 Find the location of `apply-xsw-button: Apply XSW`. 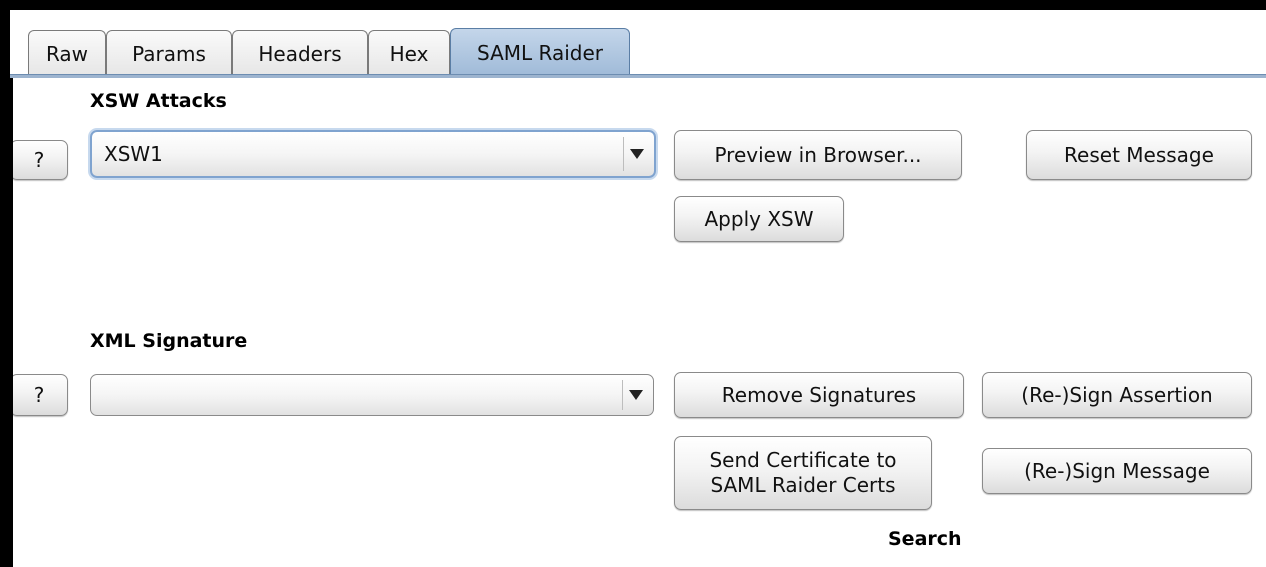

apply-xsw-button: Apply XSW is located at coordinates (759, 219).